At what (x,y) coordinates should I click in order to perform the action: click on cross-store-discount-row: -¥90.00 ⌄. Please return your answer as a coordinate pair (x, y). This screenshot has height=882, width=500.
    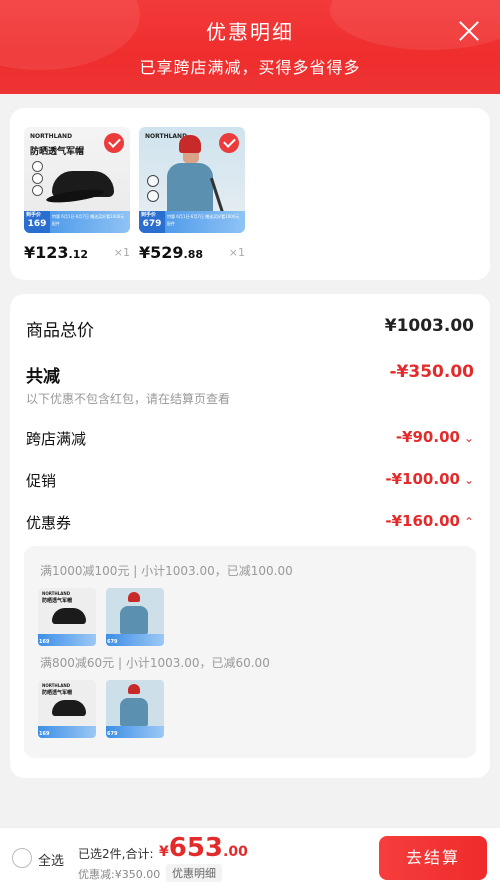
    Looking at the image, I should click on (435, 437).